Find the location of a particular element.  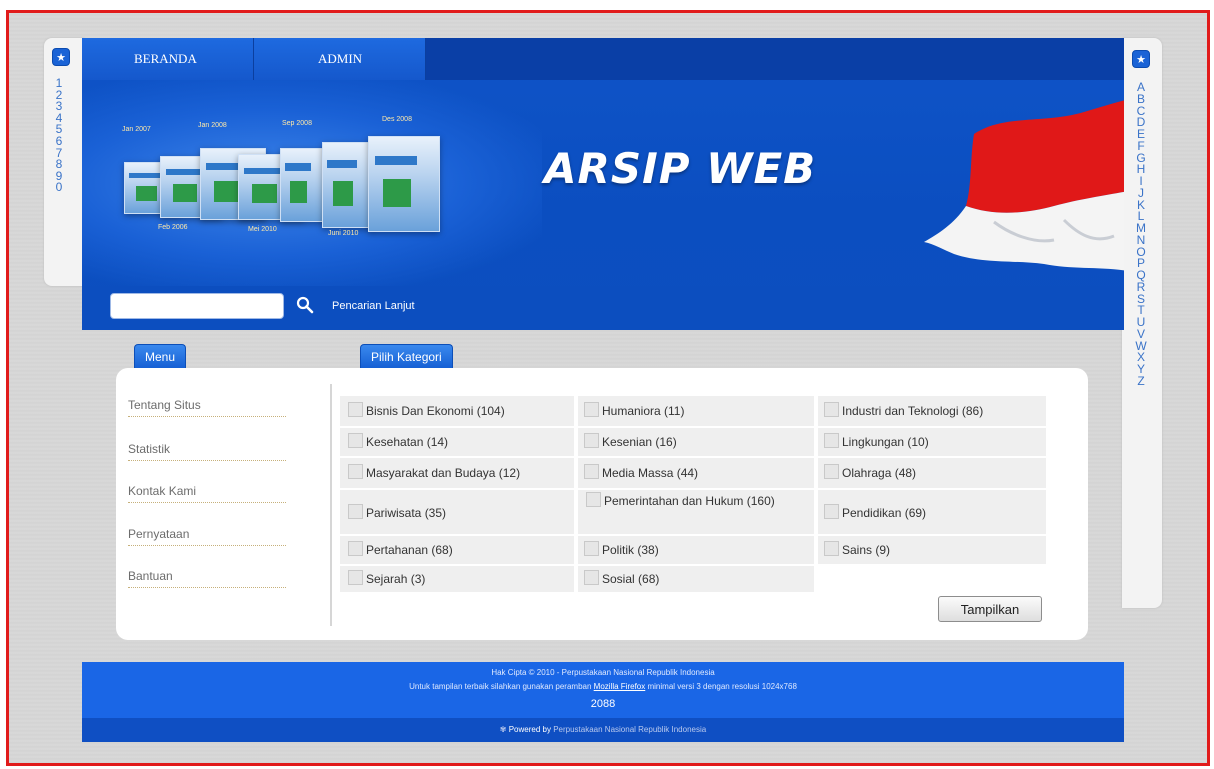

thumb-label: Des 2008 is located at coordinates (397, 119).